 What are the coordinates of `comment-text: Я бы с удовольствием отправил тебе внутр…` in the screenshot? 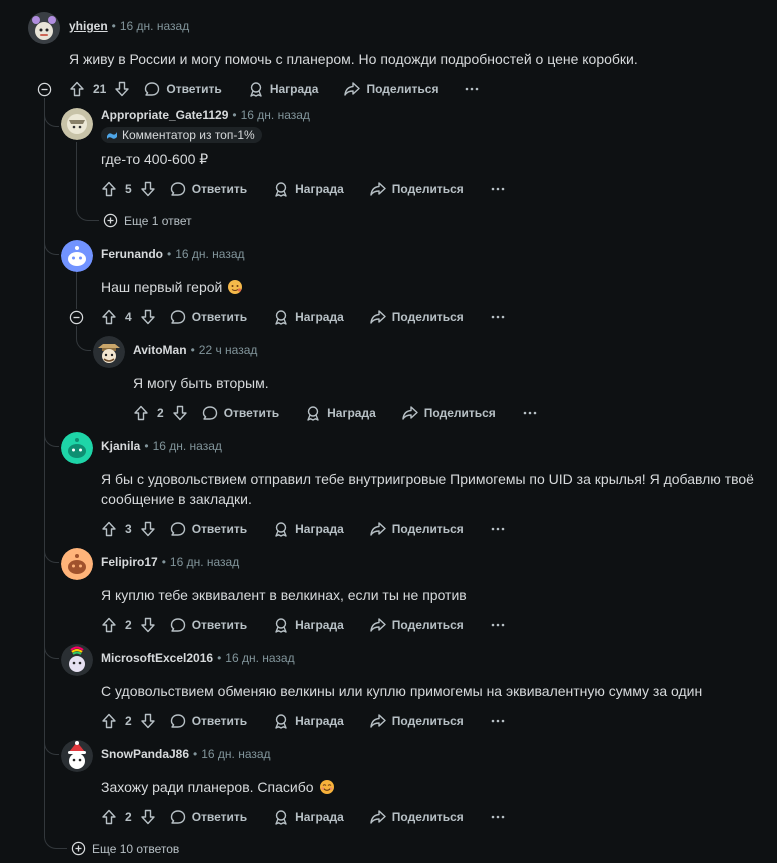 It's located at (427, 489).